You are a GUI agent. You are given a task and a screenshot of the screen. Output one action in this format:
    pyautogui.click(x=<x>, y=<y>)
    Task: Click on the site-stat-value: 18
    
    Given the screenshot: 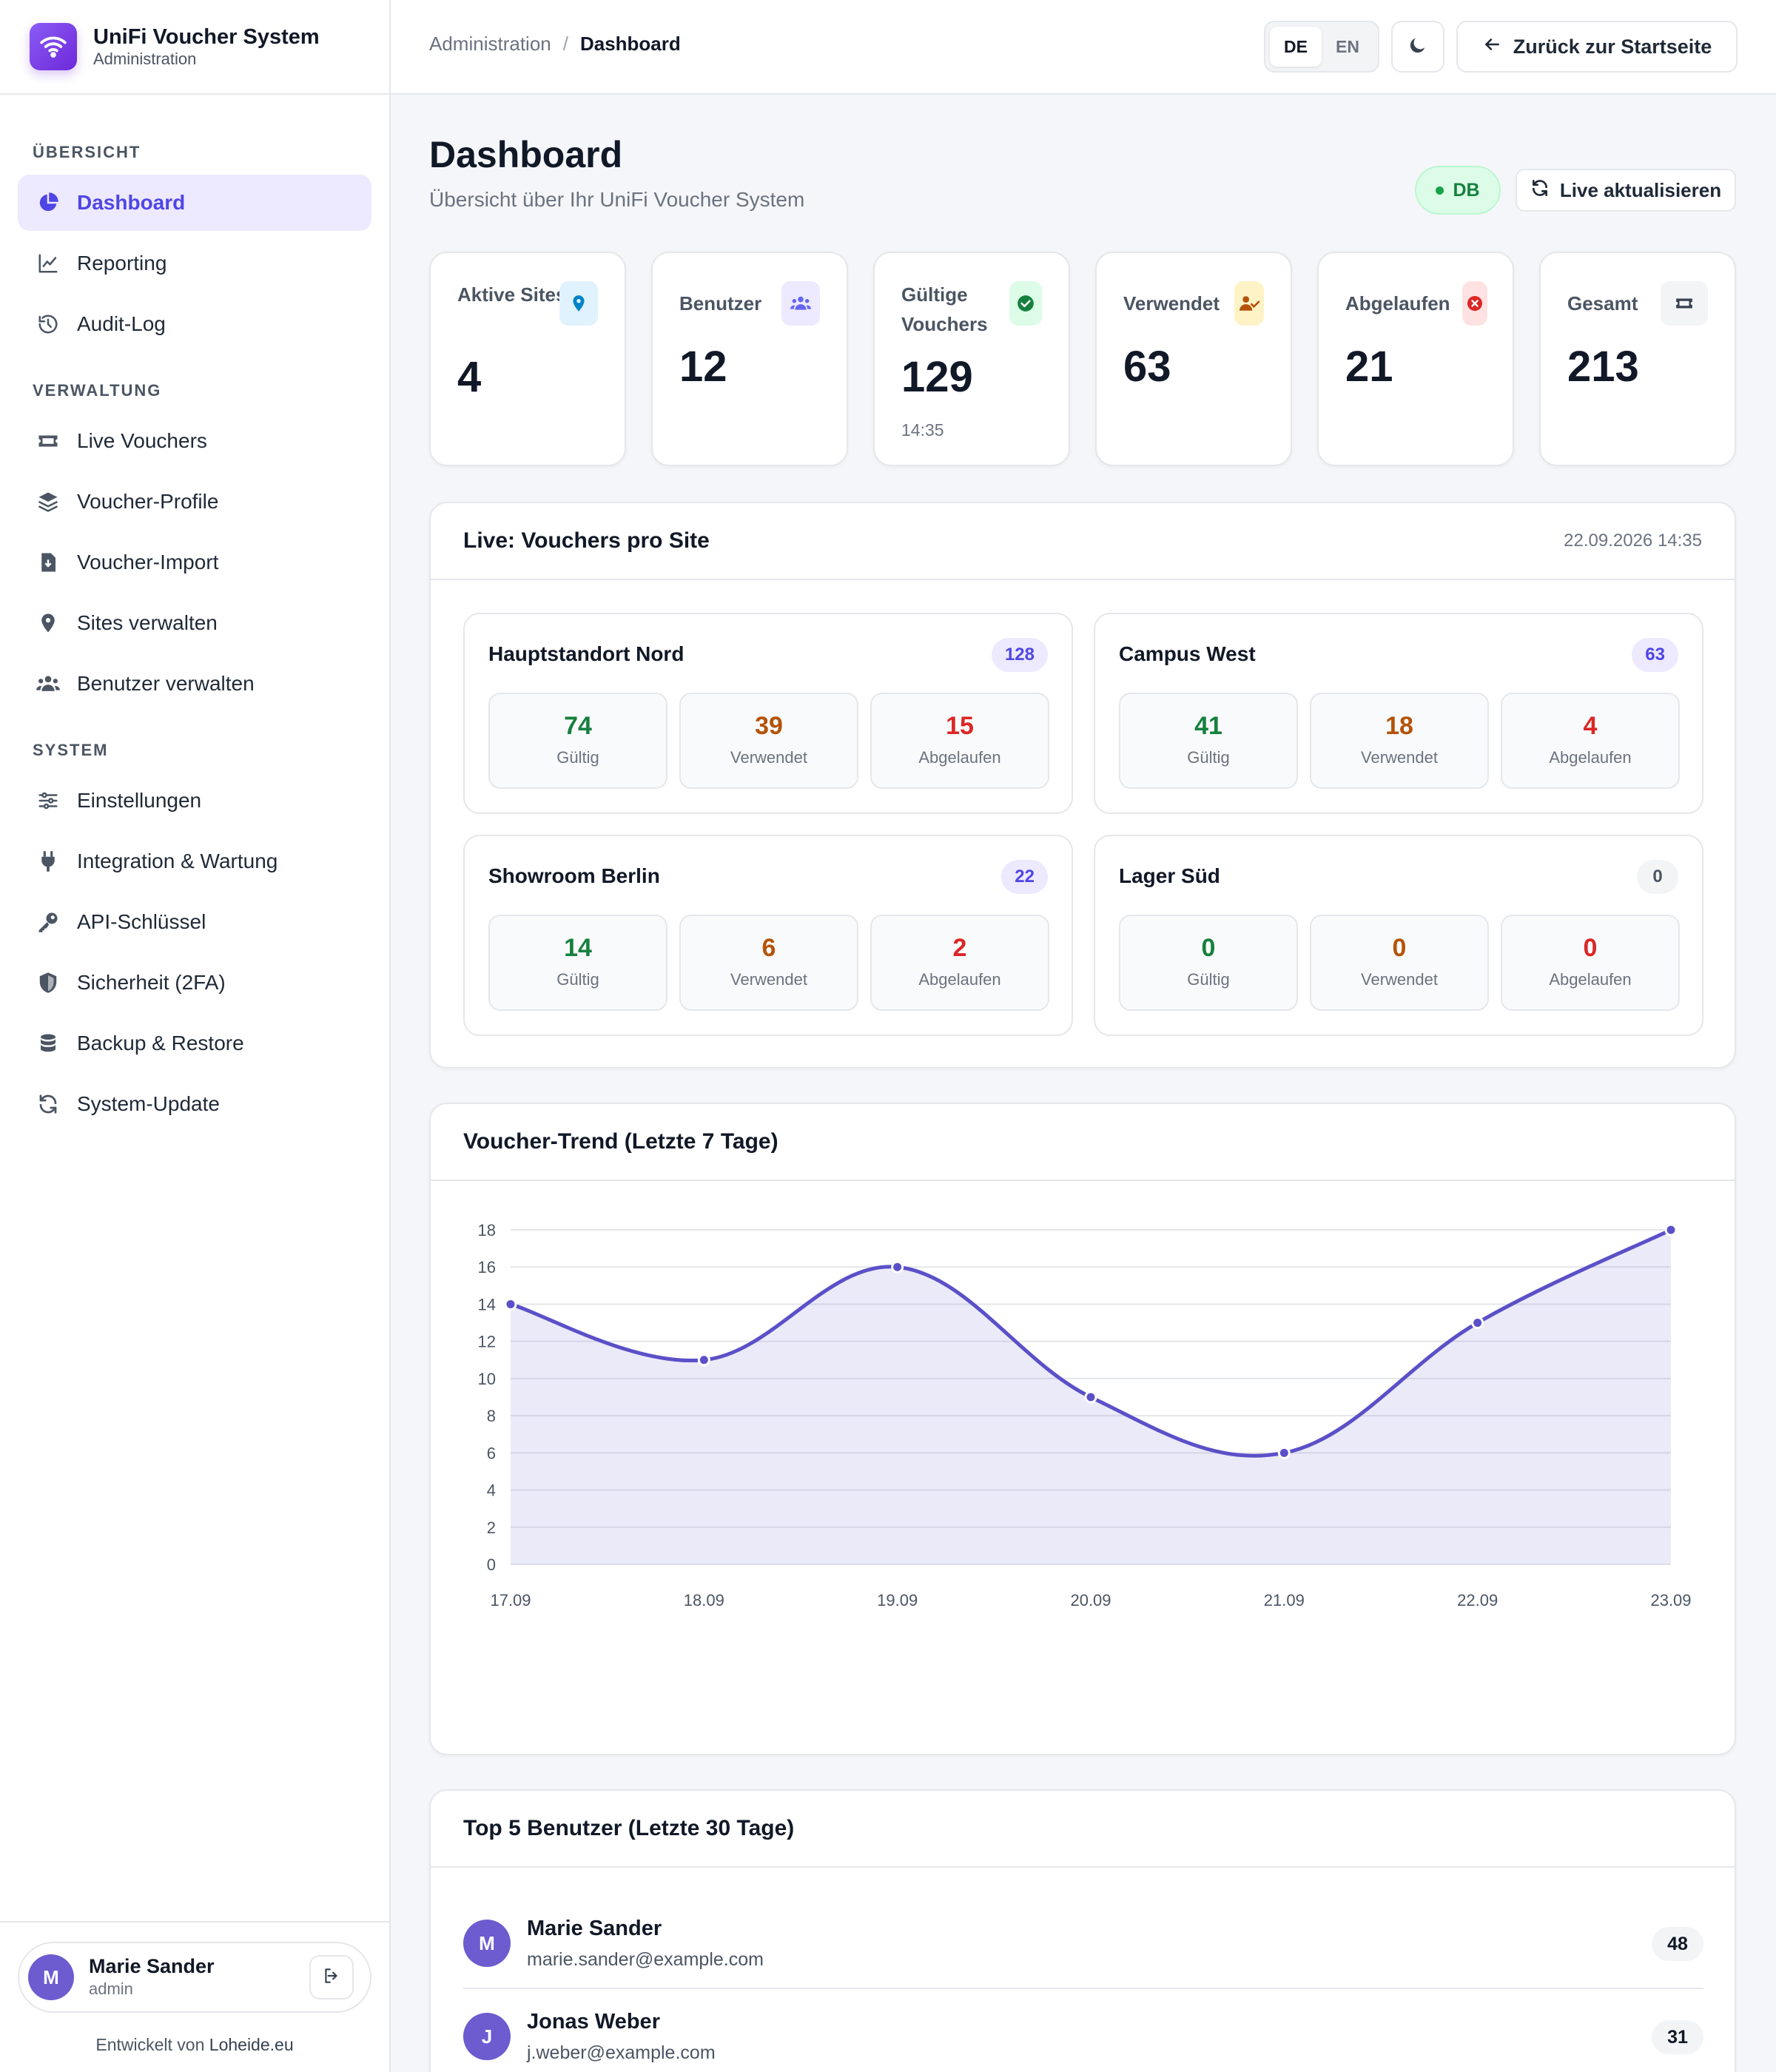 What is the action you would take?
    pyautogui.click(x=1399, y=726)
    